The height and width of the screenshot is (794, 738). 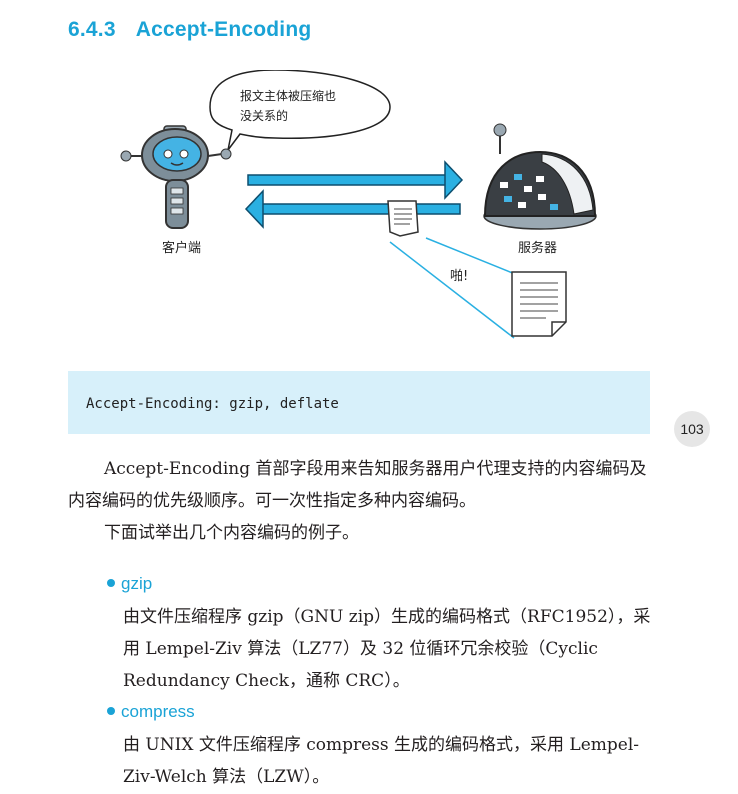 I want to click on client-robot-icon, so click(x=176, y=177).